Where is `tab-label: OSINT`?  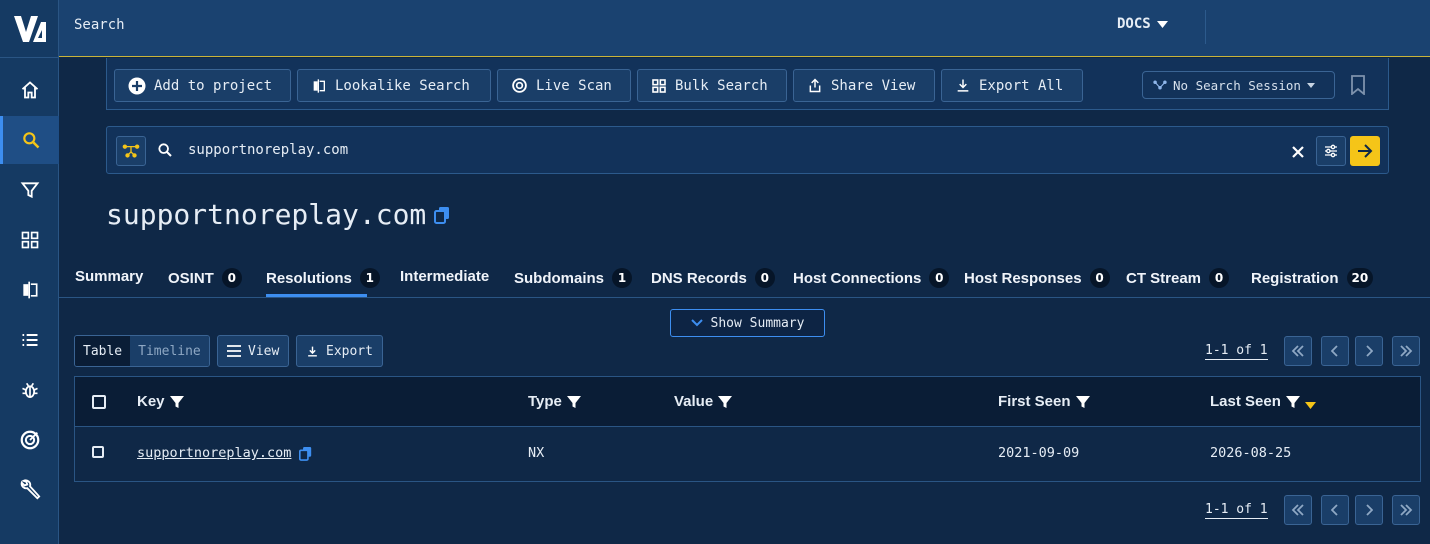 tab-label: OSINT is located at coordinates (191, 278).